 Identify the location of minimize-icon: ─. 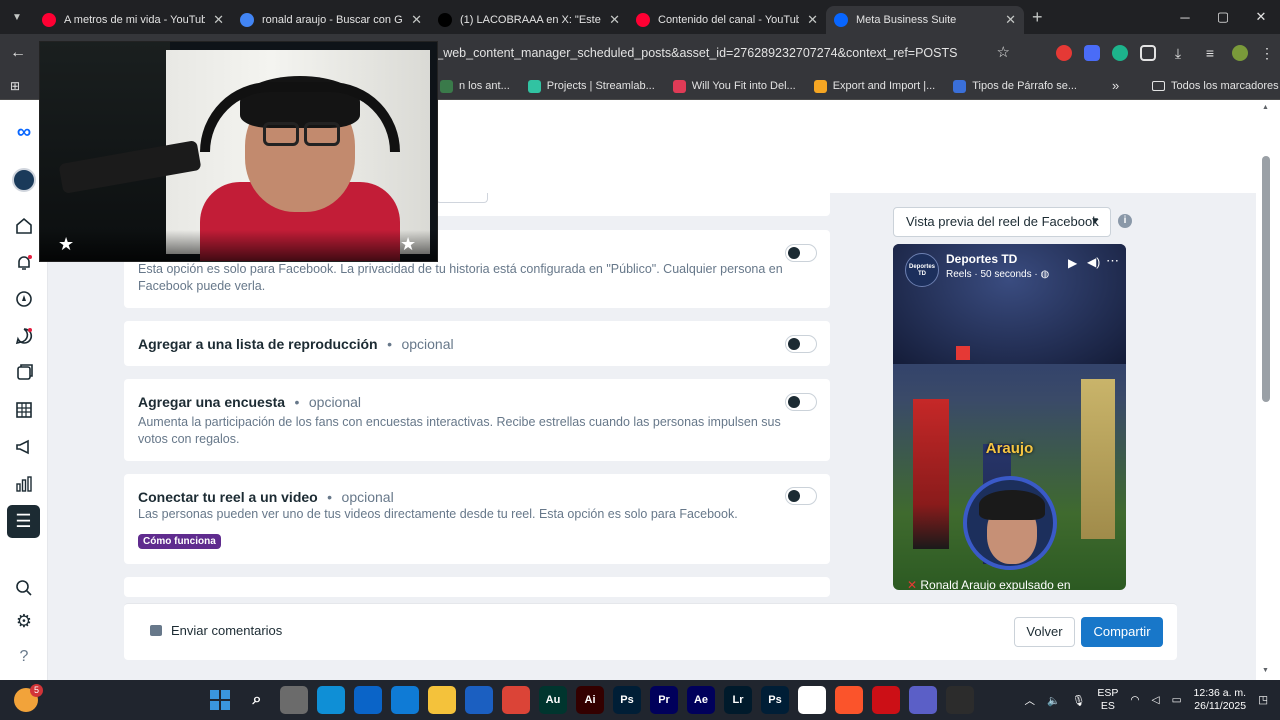
(1185, 17).